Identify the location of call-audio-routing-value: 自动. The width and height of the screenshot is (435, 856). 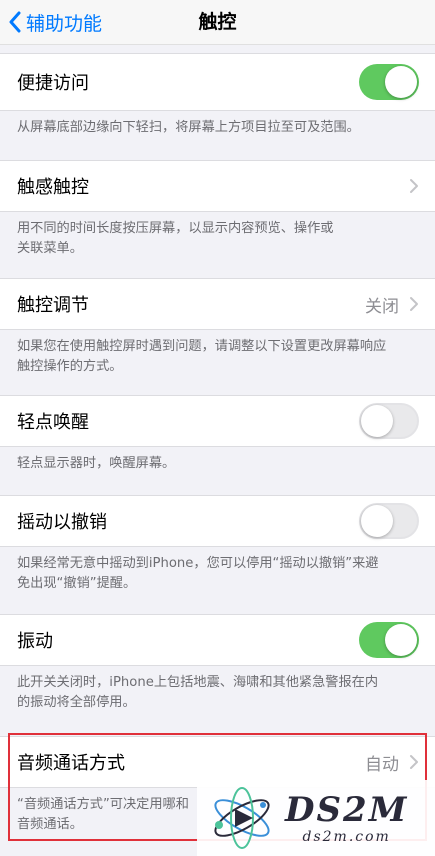
(382, 764).